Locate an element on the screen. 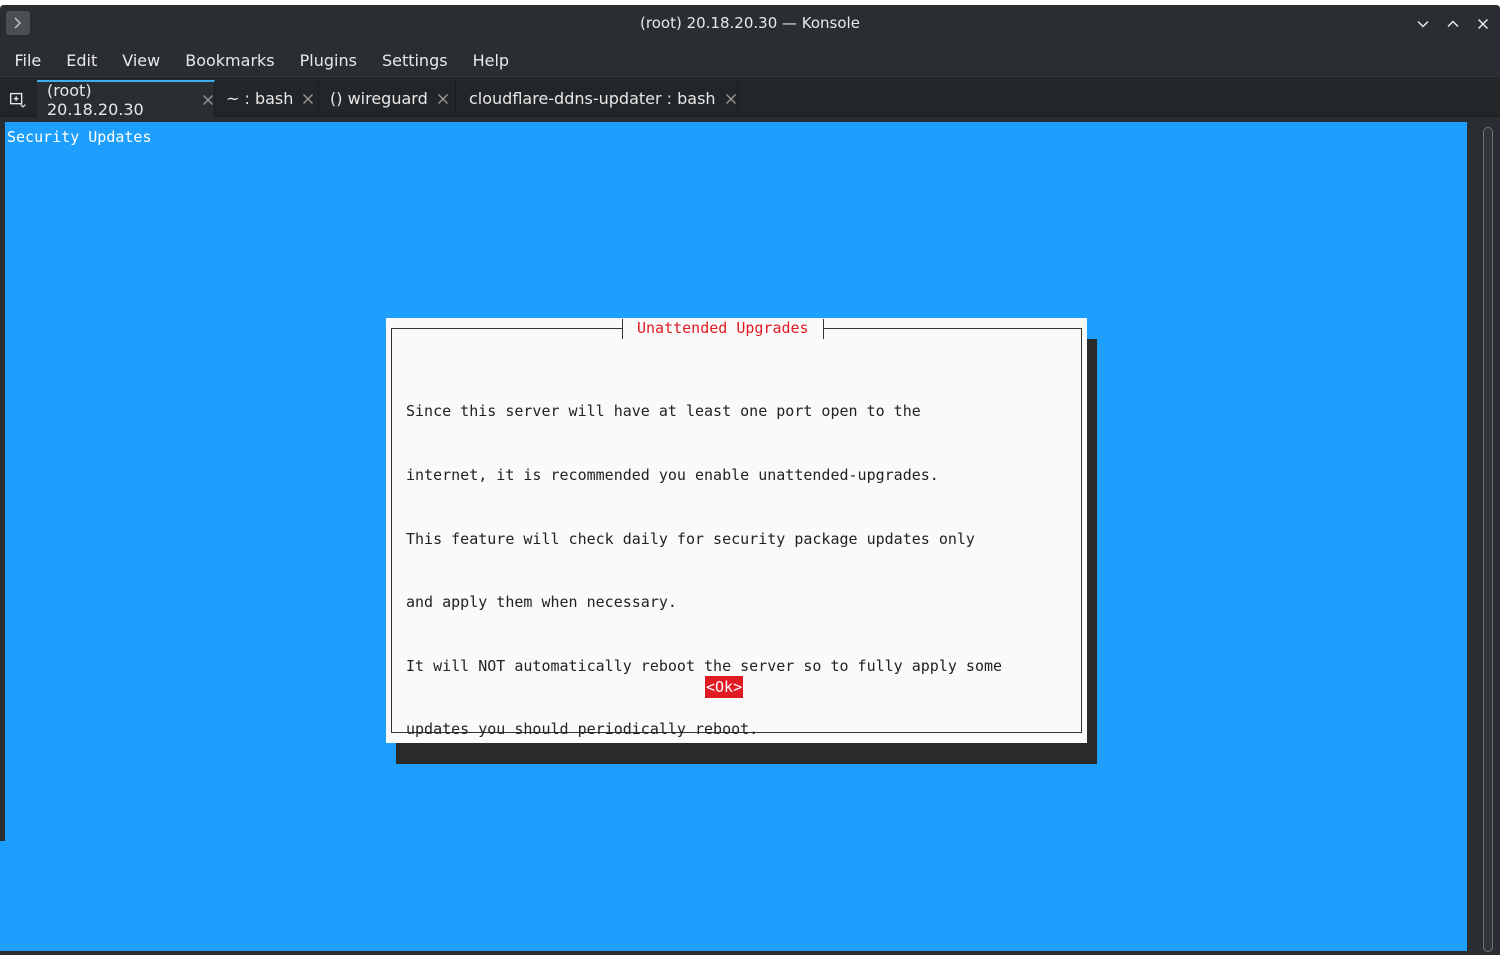  menu-bookmarks: Bookmarks is located at coordinates (230, 61).